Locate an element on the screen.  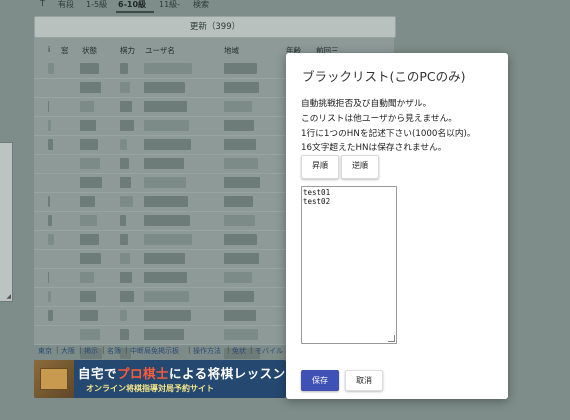
resize-grip-icon is located at coordinates (391, 338).